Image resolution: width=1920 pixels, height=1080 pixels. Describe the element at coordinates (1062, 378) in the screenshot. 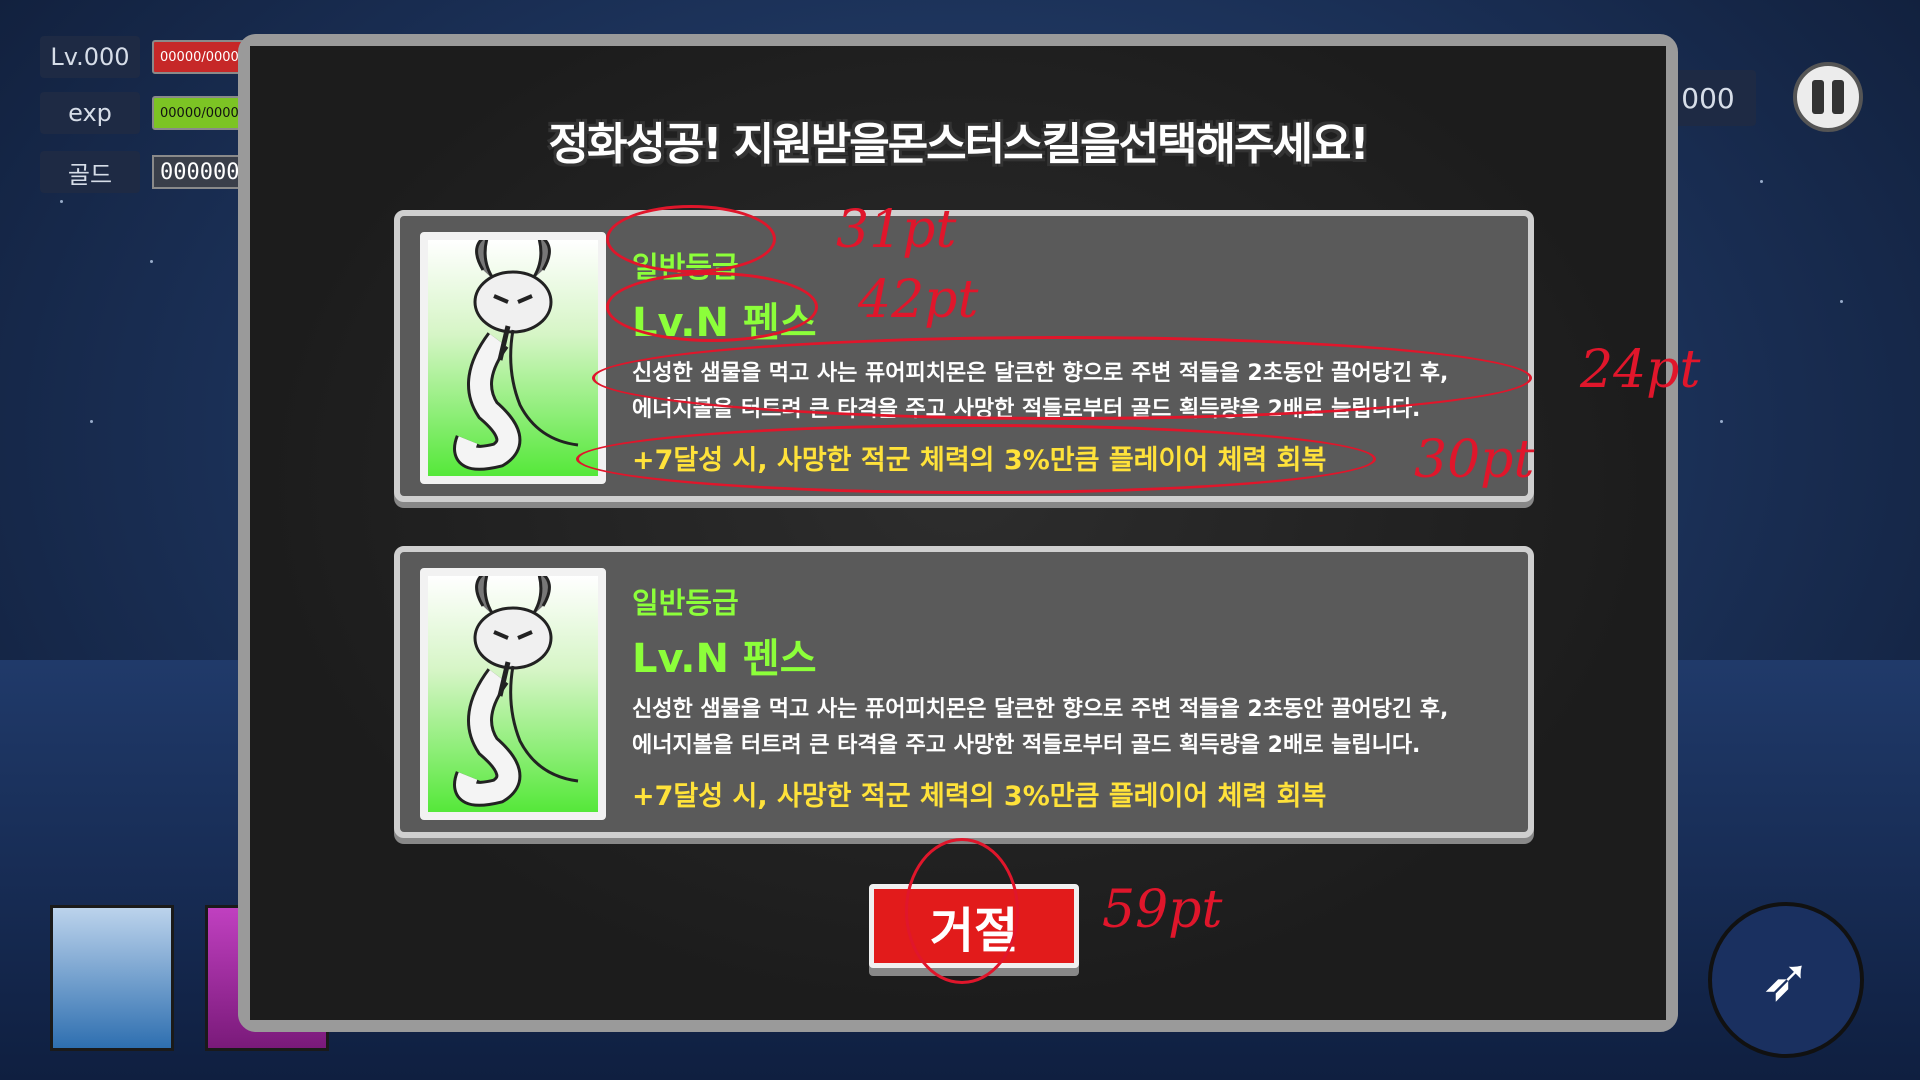

I see `annotation-ring-desc` at that location.